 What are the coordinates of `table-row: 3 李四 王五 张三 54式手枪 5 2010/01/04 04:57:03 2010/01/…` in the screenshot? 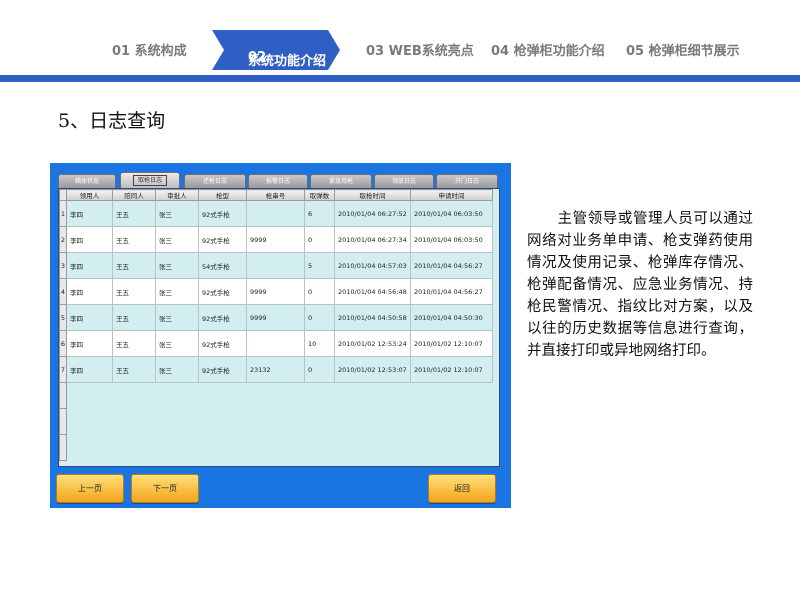 It's located at (276, 265).